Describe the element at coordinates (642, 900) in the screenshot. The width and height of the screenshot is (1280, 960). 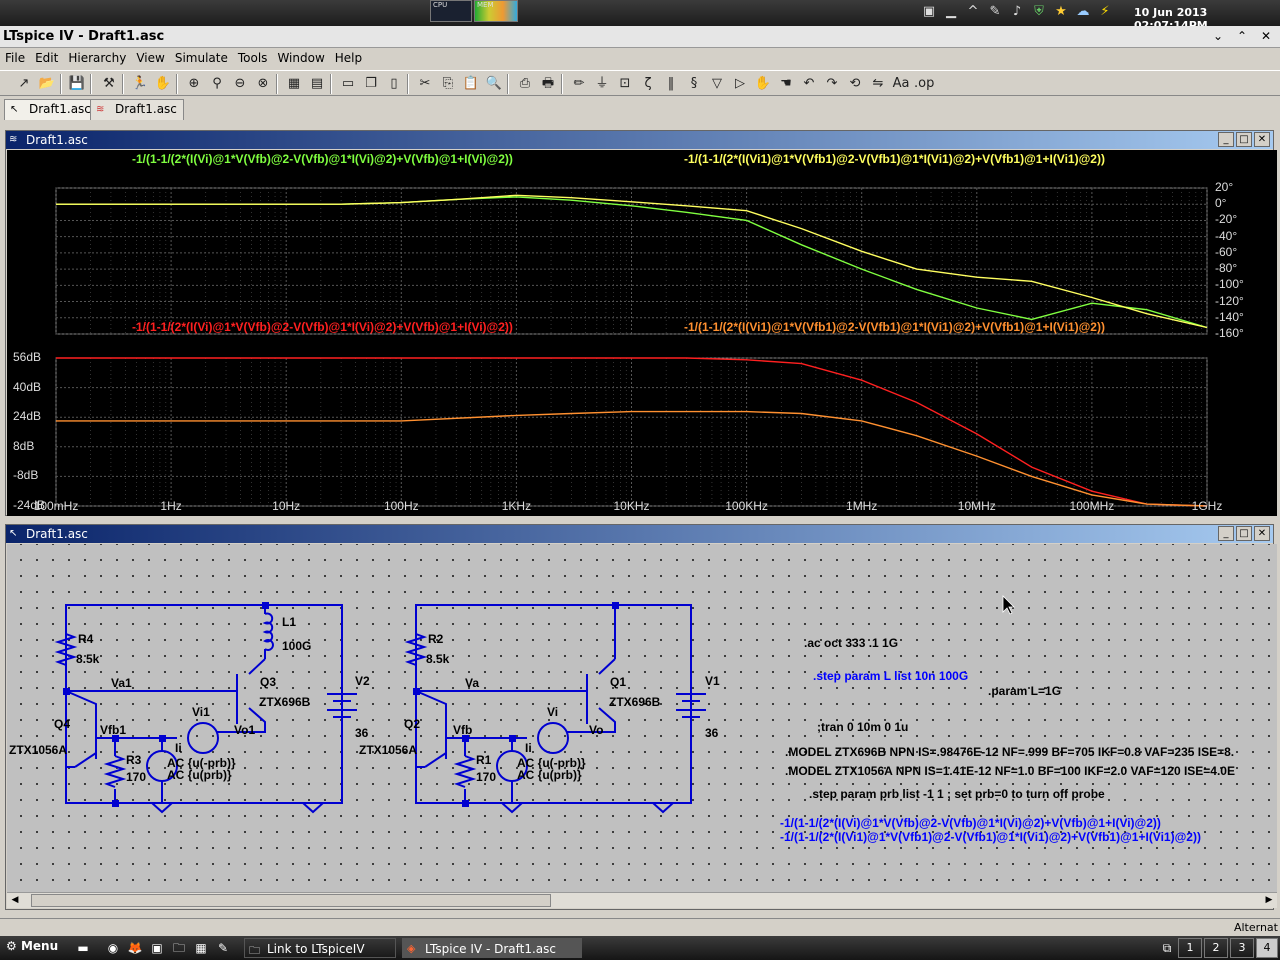
I see `horizontal-scrollbar: ◀ ▶` at that location.